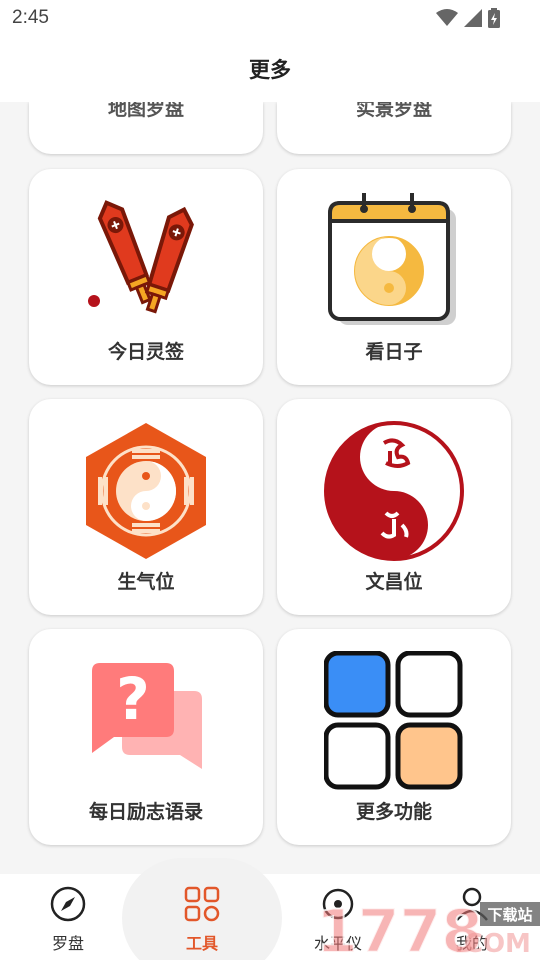 Image resolution: width=540 pixels, height=960 pixels. I want to click on card-wenchang-position: 文昌位, so click(394, 507).